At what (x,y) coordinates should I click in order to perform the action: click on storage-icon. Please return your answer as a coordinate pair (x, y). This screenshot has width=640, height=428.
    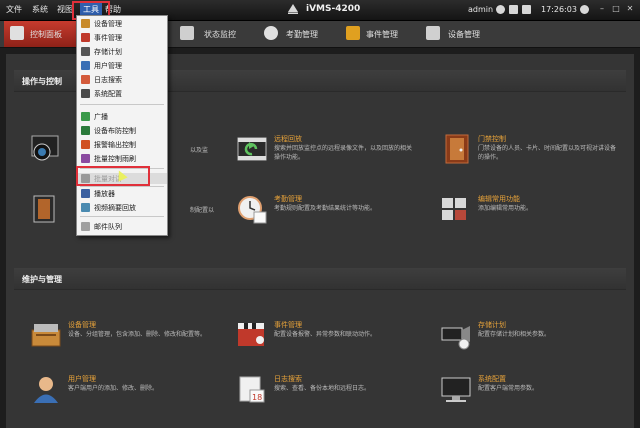
    Looking at the image, I should click on (85, 51).